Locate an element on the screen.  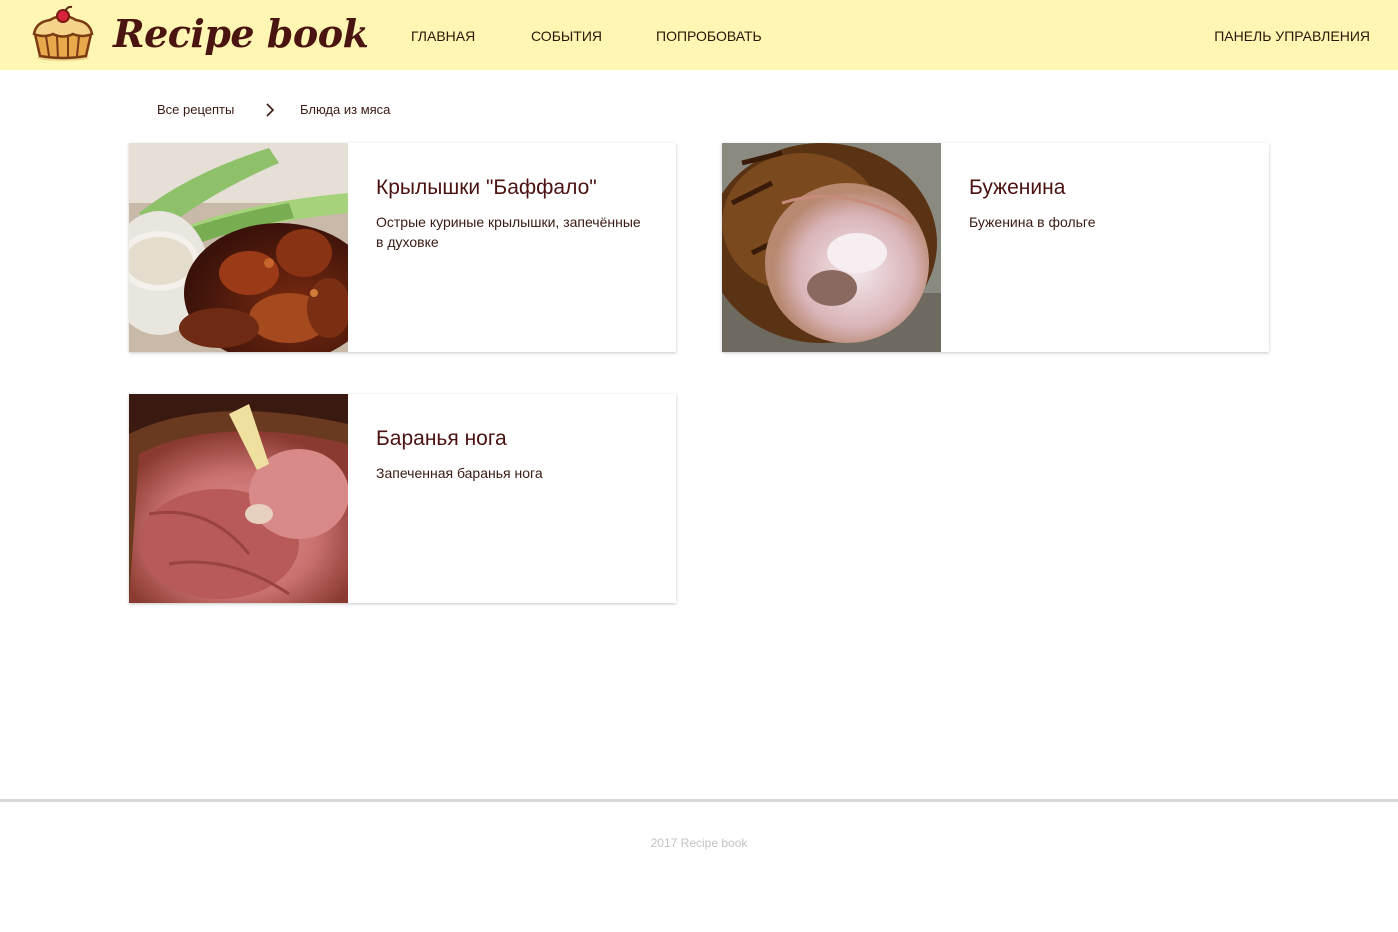
nav-admin-panel: ПАНЕЛЬ УПРАВЛЕНИЯ is located at coordinates (1292, 36).